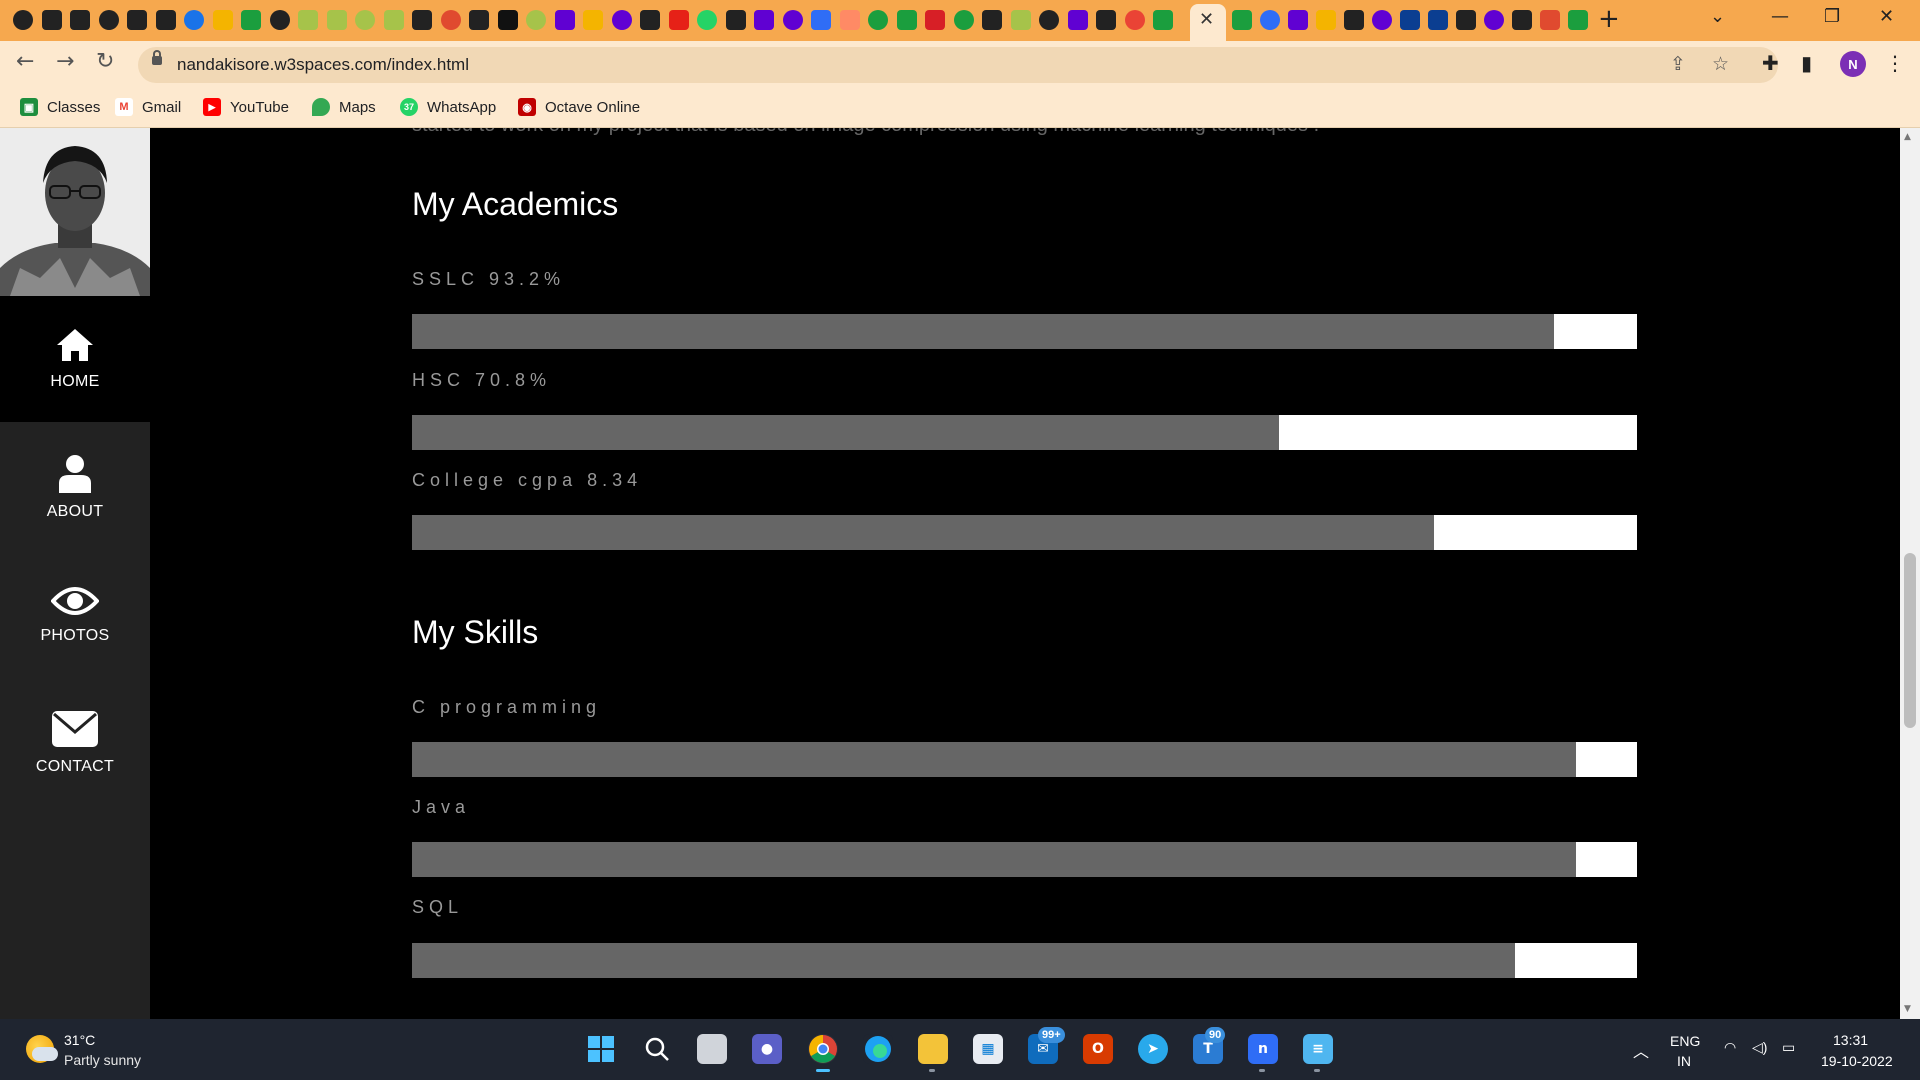 Image resolution: width=1920 pixels, height=1080 pixels. I want to click on volume-icon: ◁), so click(1759, 1047).